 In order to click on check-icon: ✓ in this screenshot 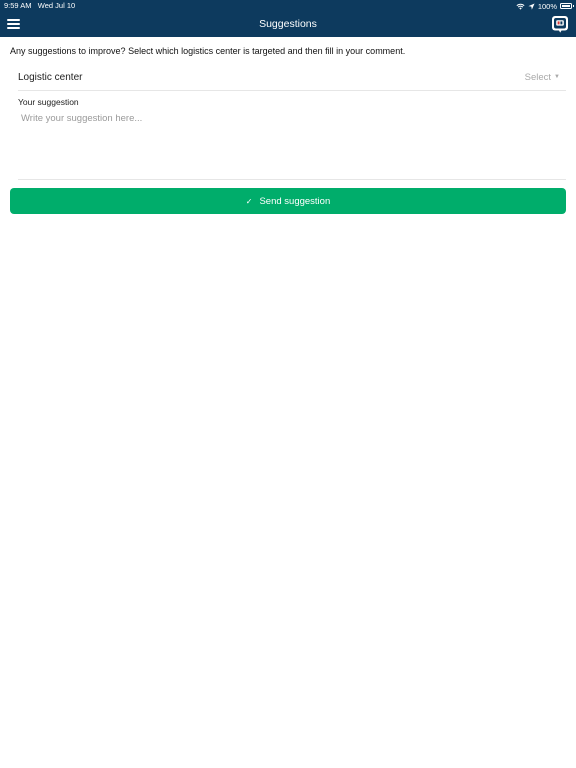, I will do `click(249, 201)`.